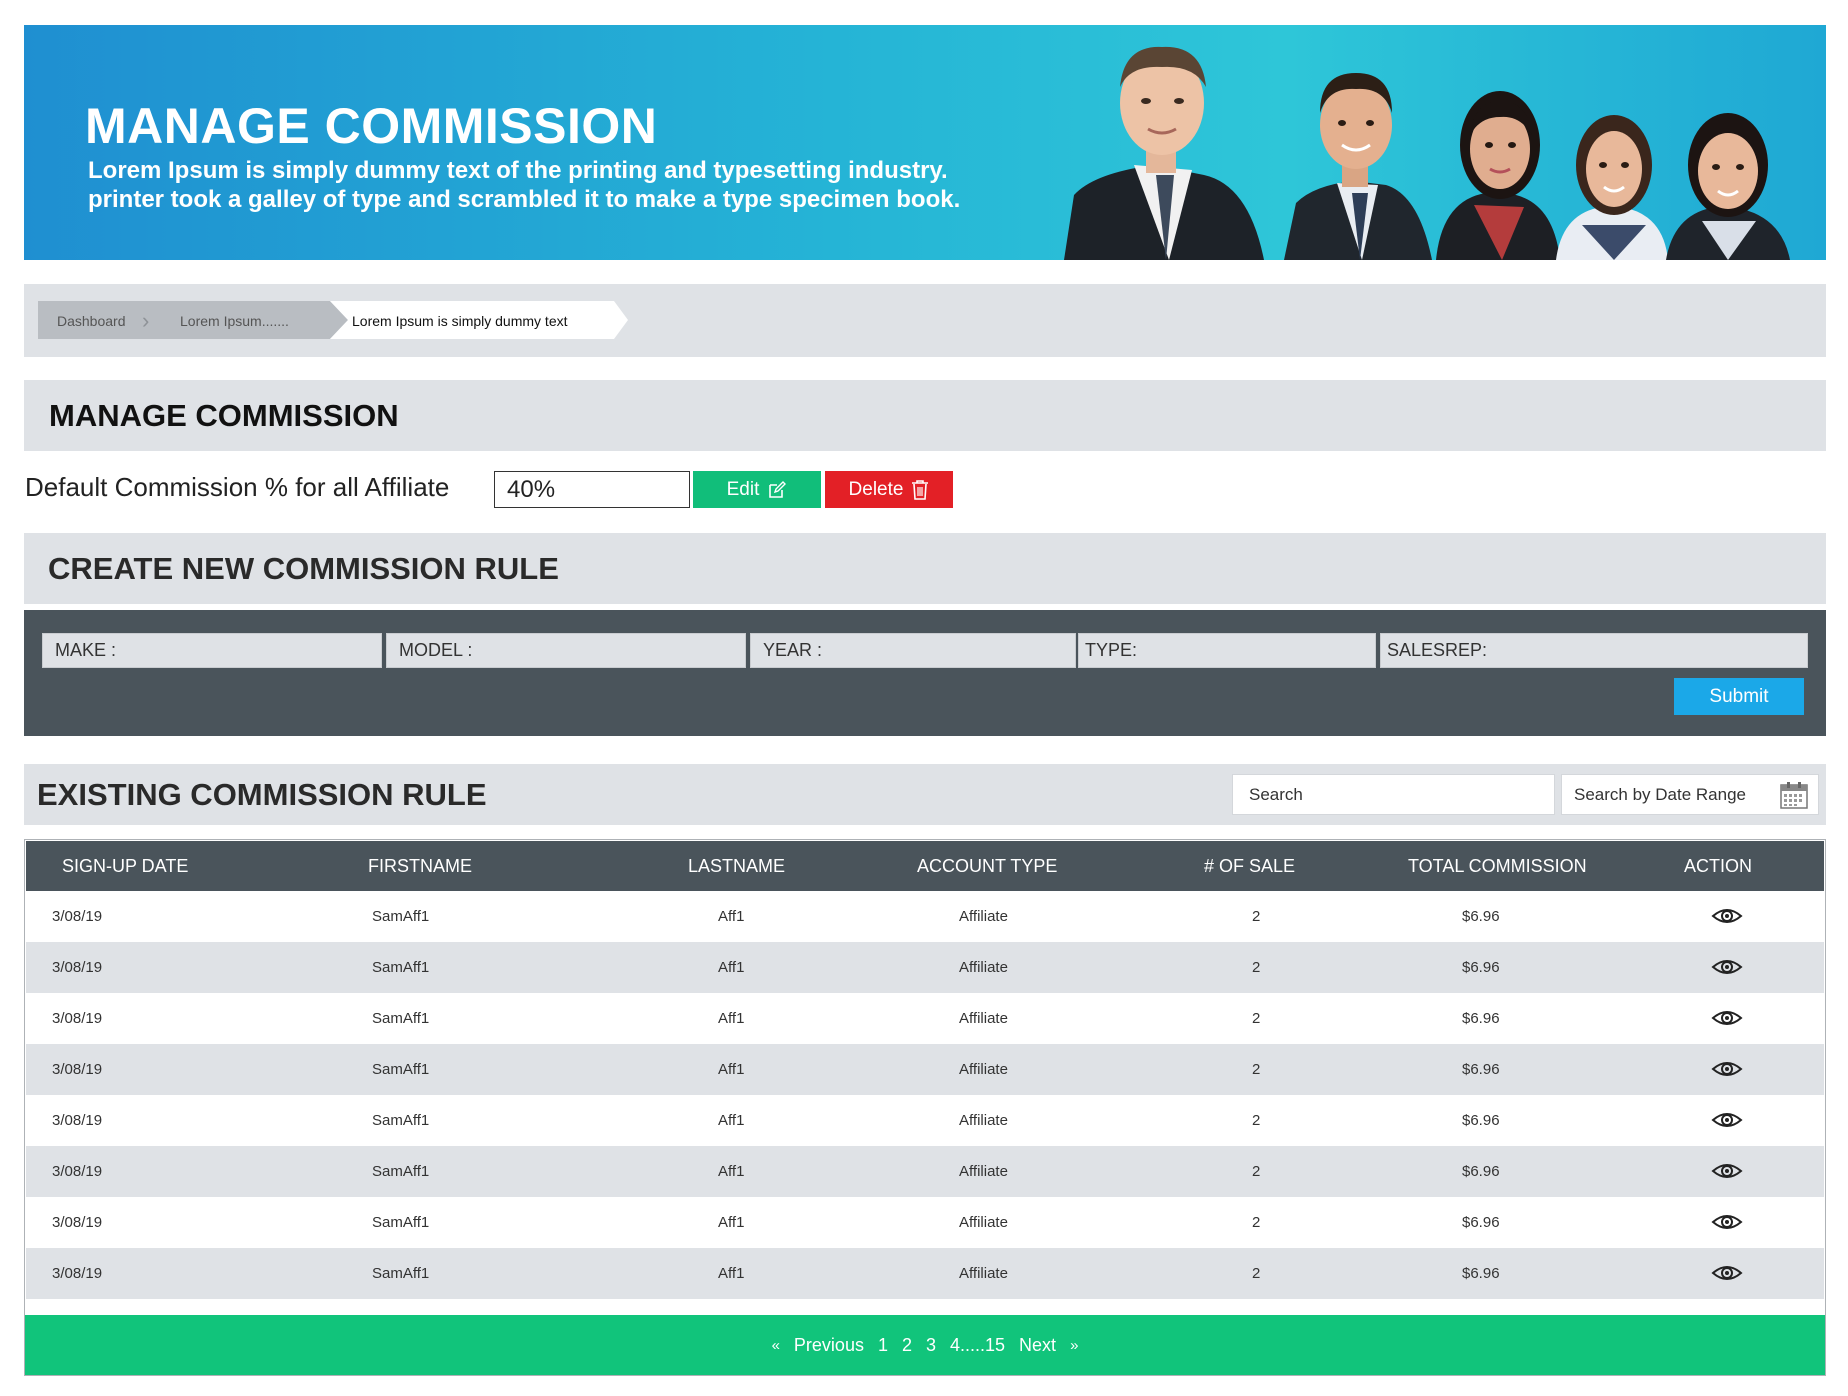 The height and width of the screenshot is (1396, 1848). I want to click on make-field: MAKE :, so click(212, 650).